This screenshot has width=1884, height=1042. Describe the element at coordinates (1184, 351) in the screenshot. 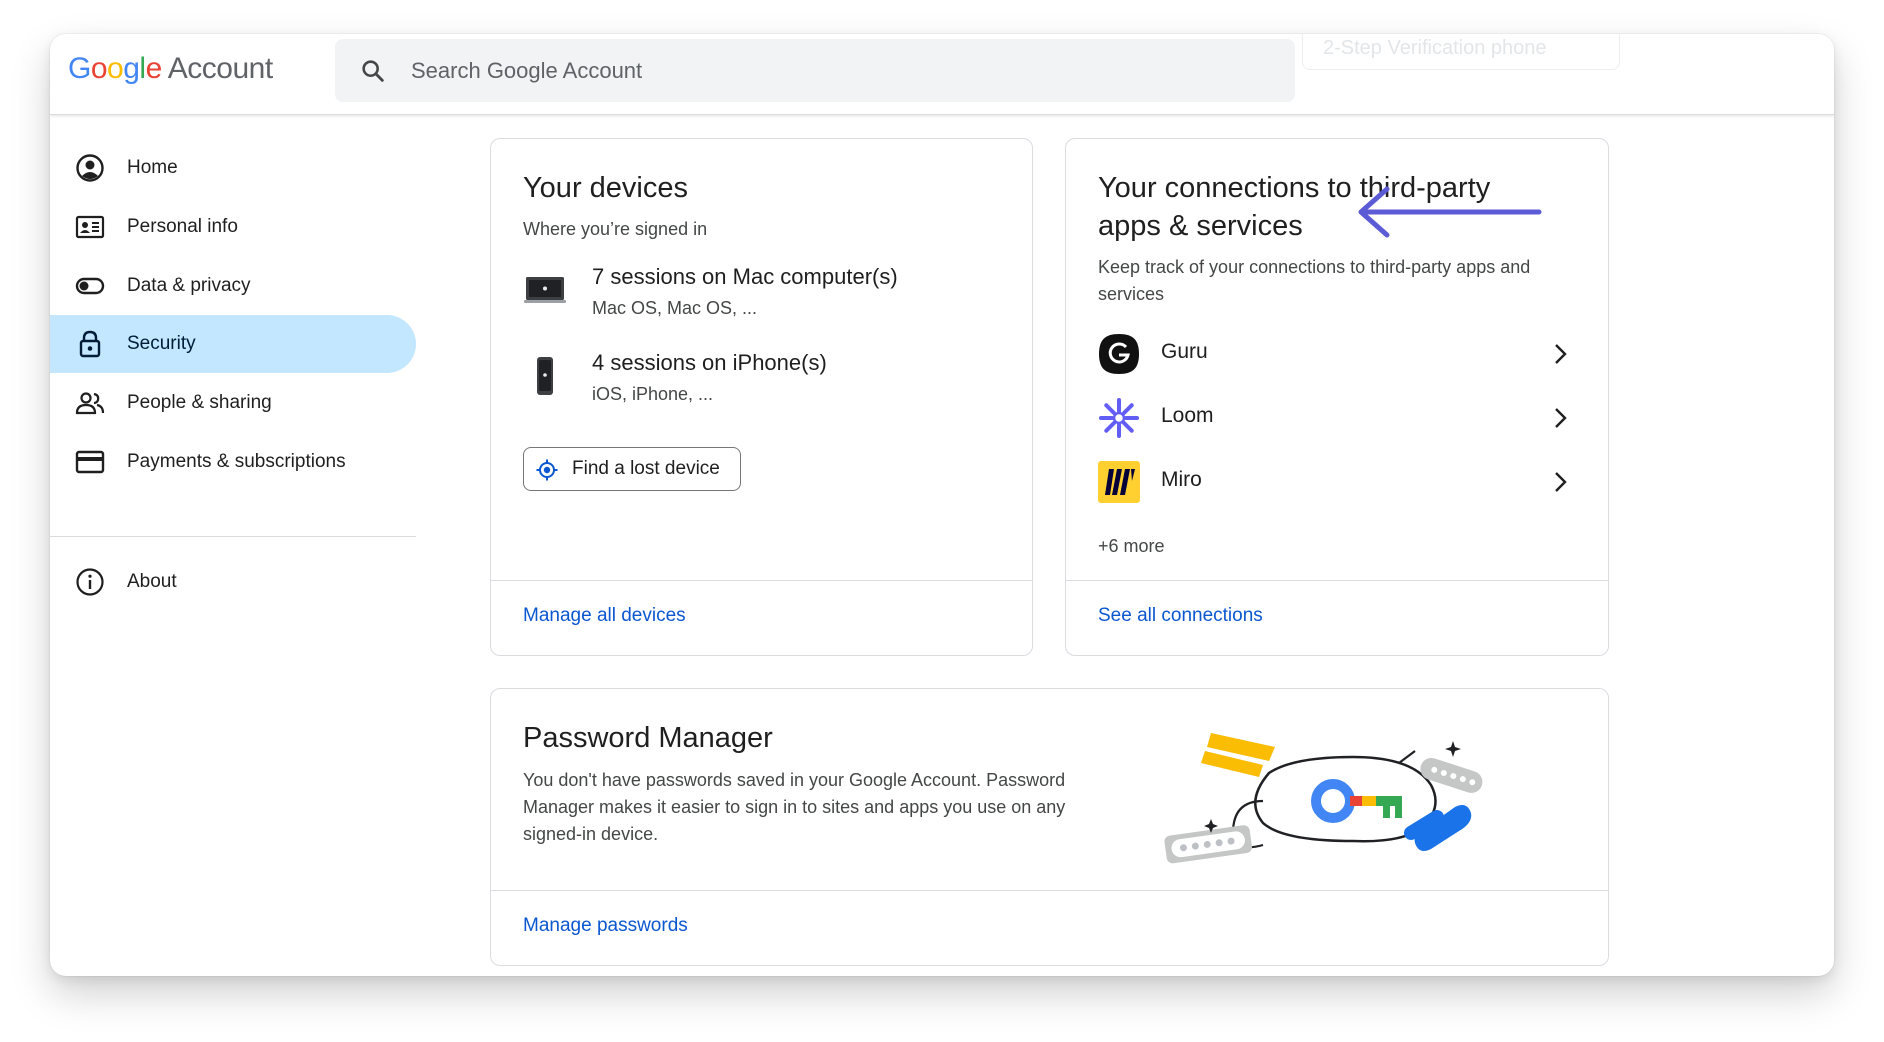

I see `app-name: Guru` at that location.